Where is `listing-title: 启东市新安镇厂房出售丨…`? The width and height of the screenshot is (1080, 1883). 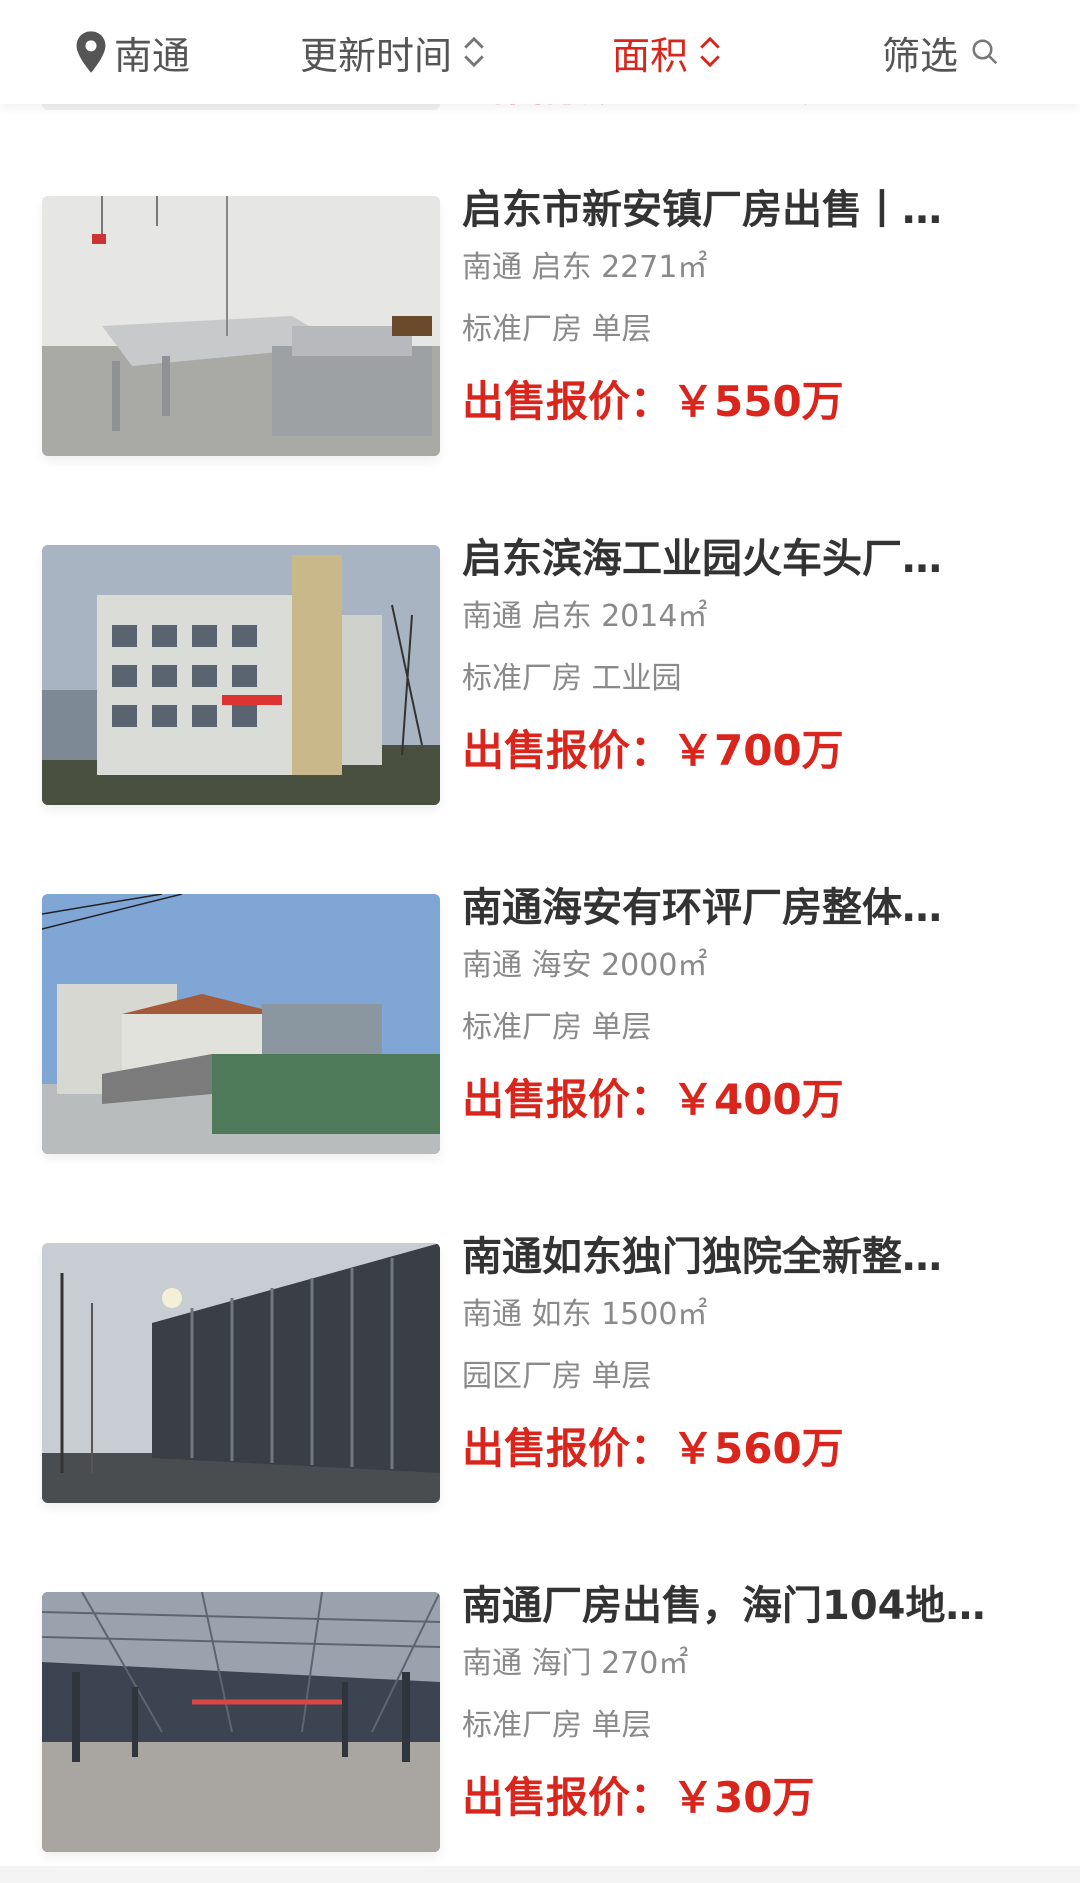 listing-title: 启东市新安镇厂房出售丨… is located at coordinates (747, 210).